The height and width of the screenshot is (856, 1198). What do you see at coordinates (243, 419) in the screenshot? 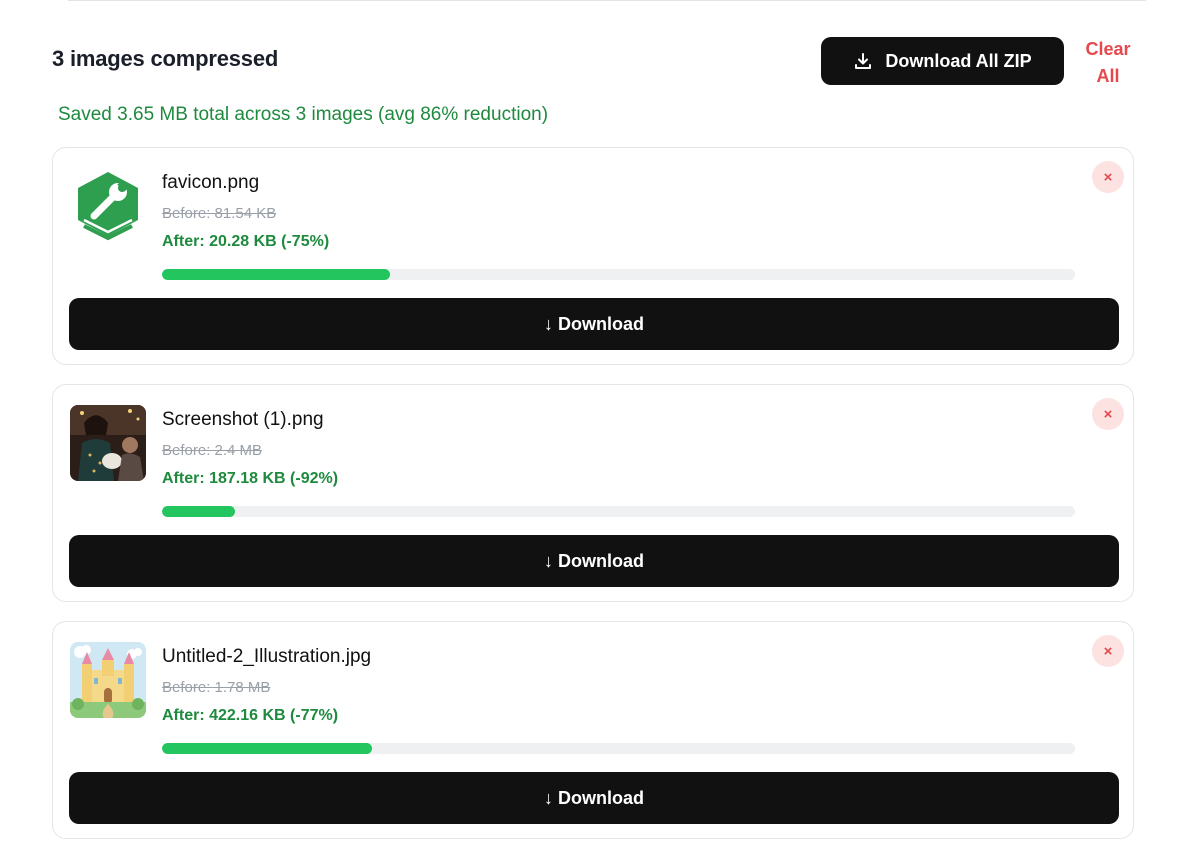
I see `file-name: Screenshot (1).png` at bounding box center [243, 419].